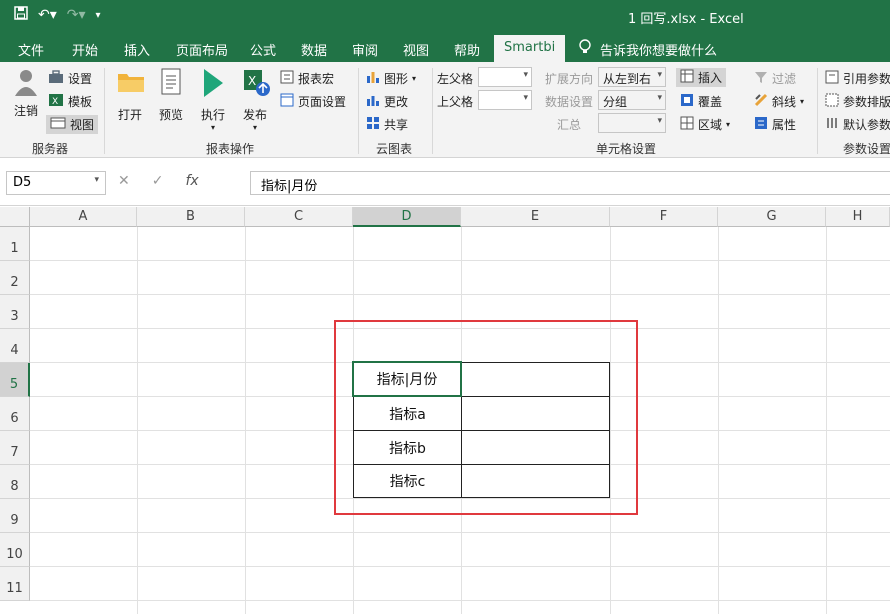 This screenshot has height=614, width=890. I want to click on formula-buttons: ✕ ✓ fx, so click(158, 181).